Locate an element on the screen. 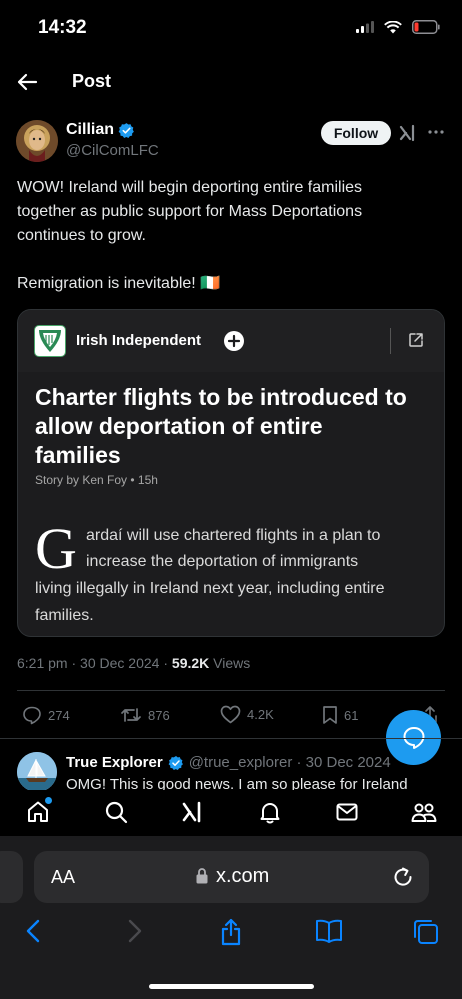 Image resolution: width=462 pixels, height=999 pixels. back-arrow-icon is located at coordinates (27, 82).